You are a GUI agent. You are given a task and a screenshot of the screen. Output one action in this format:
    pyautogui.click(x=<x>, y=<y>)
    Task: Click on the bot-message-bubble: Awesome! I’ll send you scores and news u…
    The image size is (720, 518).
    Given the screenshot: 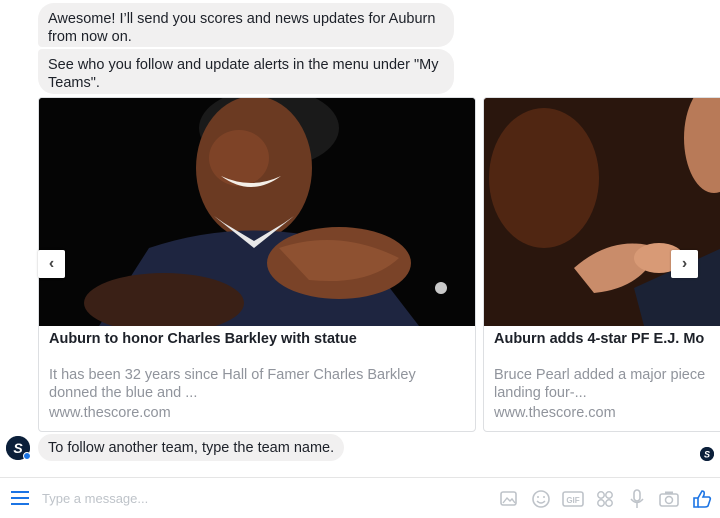 What is the action you would take?
    pyautogui.click(x=246, y=25)
    